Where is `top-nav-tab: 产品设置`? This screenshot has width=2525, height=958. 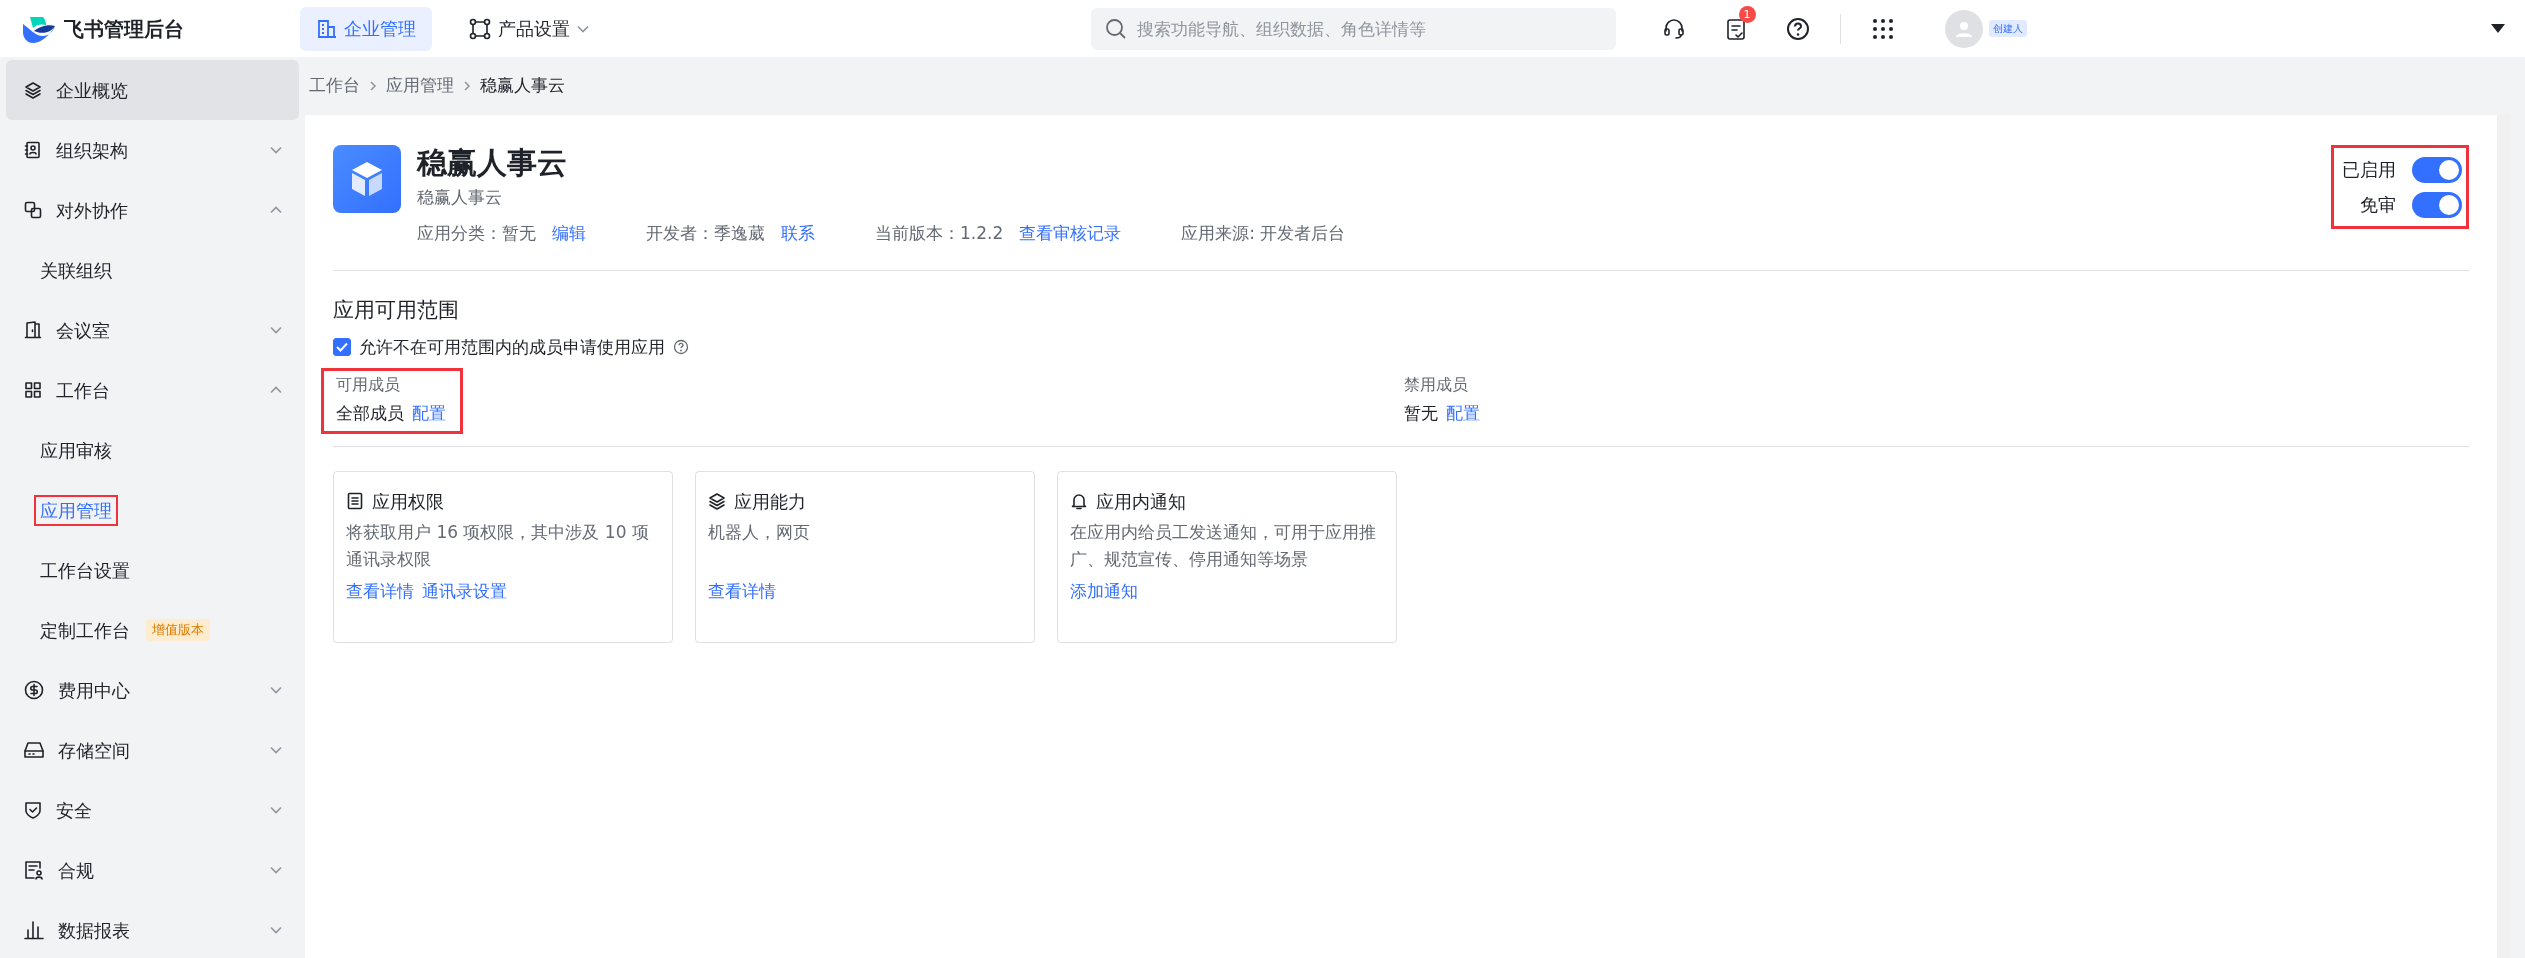
top-nav-tab: 产品设置 is located at coordinates (529, 28).